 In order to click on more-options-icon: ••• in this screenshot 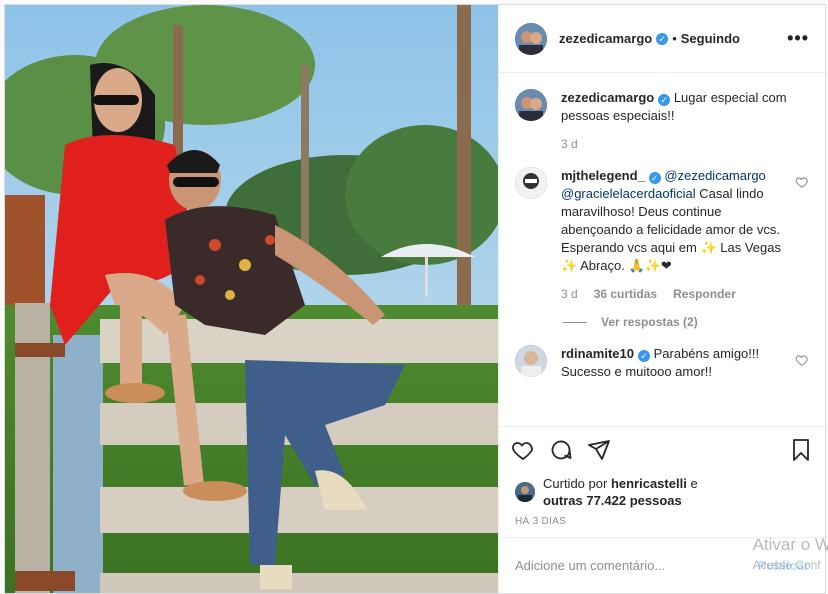, I will do `click(798, 38)`.